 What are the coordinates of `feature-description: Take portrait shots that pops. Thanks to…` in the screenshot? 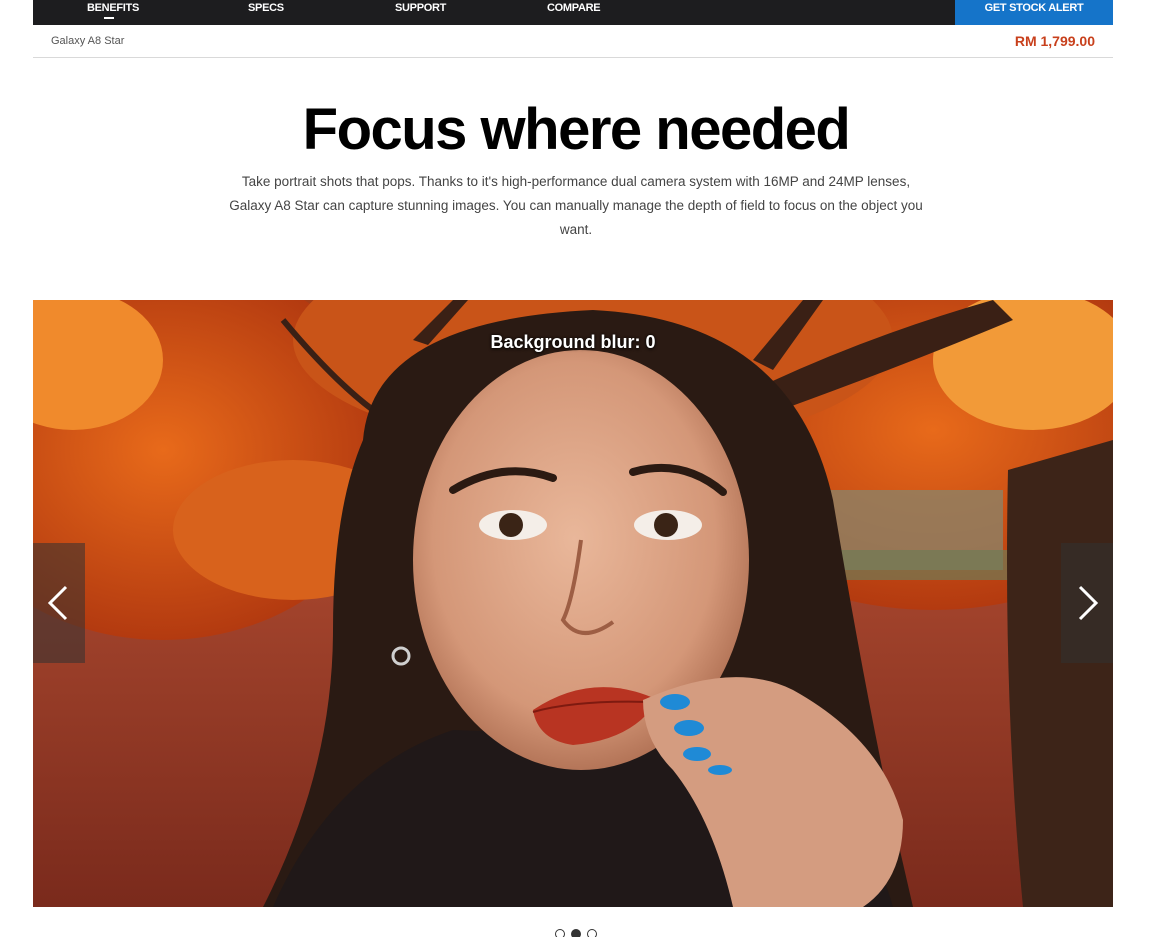 It's located at (576, 205).